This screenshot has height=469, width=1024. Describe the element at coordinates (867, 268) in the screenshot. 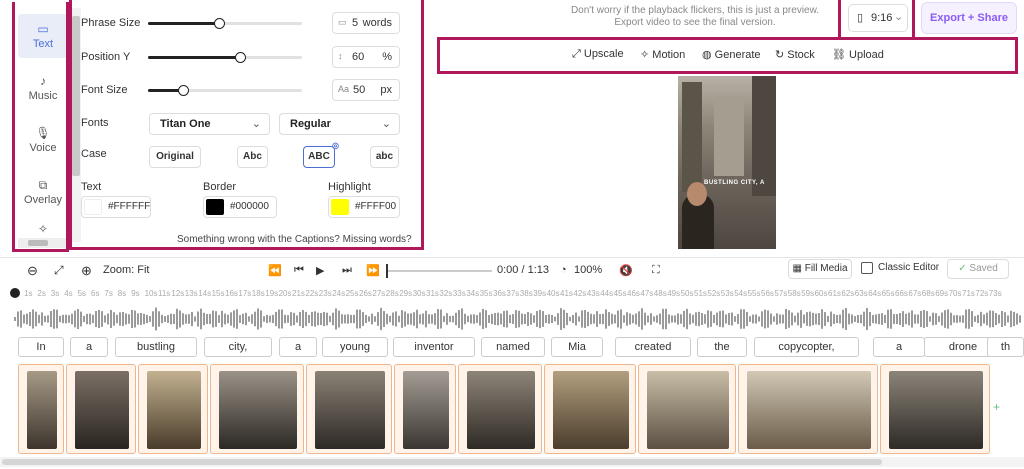

I see `checkbox` at that location.